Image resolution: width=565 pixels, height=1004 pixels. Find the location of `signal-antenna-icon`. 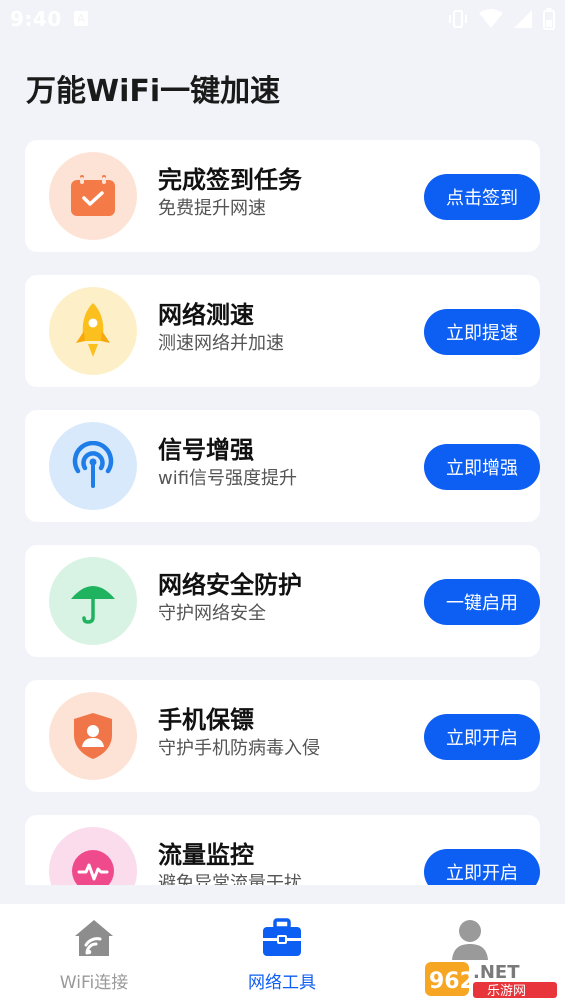

signal-antenna-icon is located at coordinates (93, 464).